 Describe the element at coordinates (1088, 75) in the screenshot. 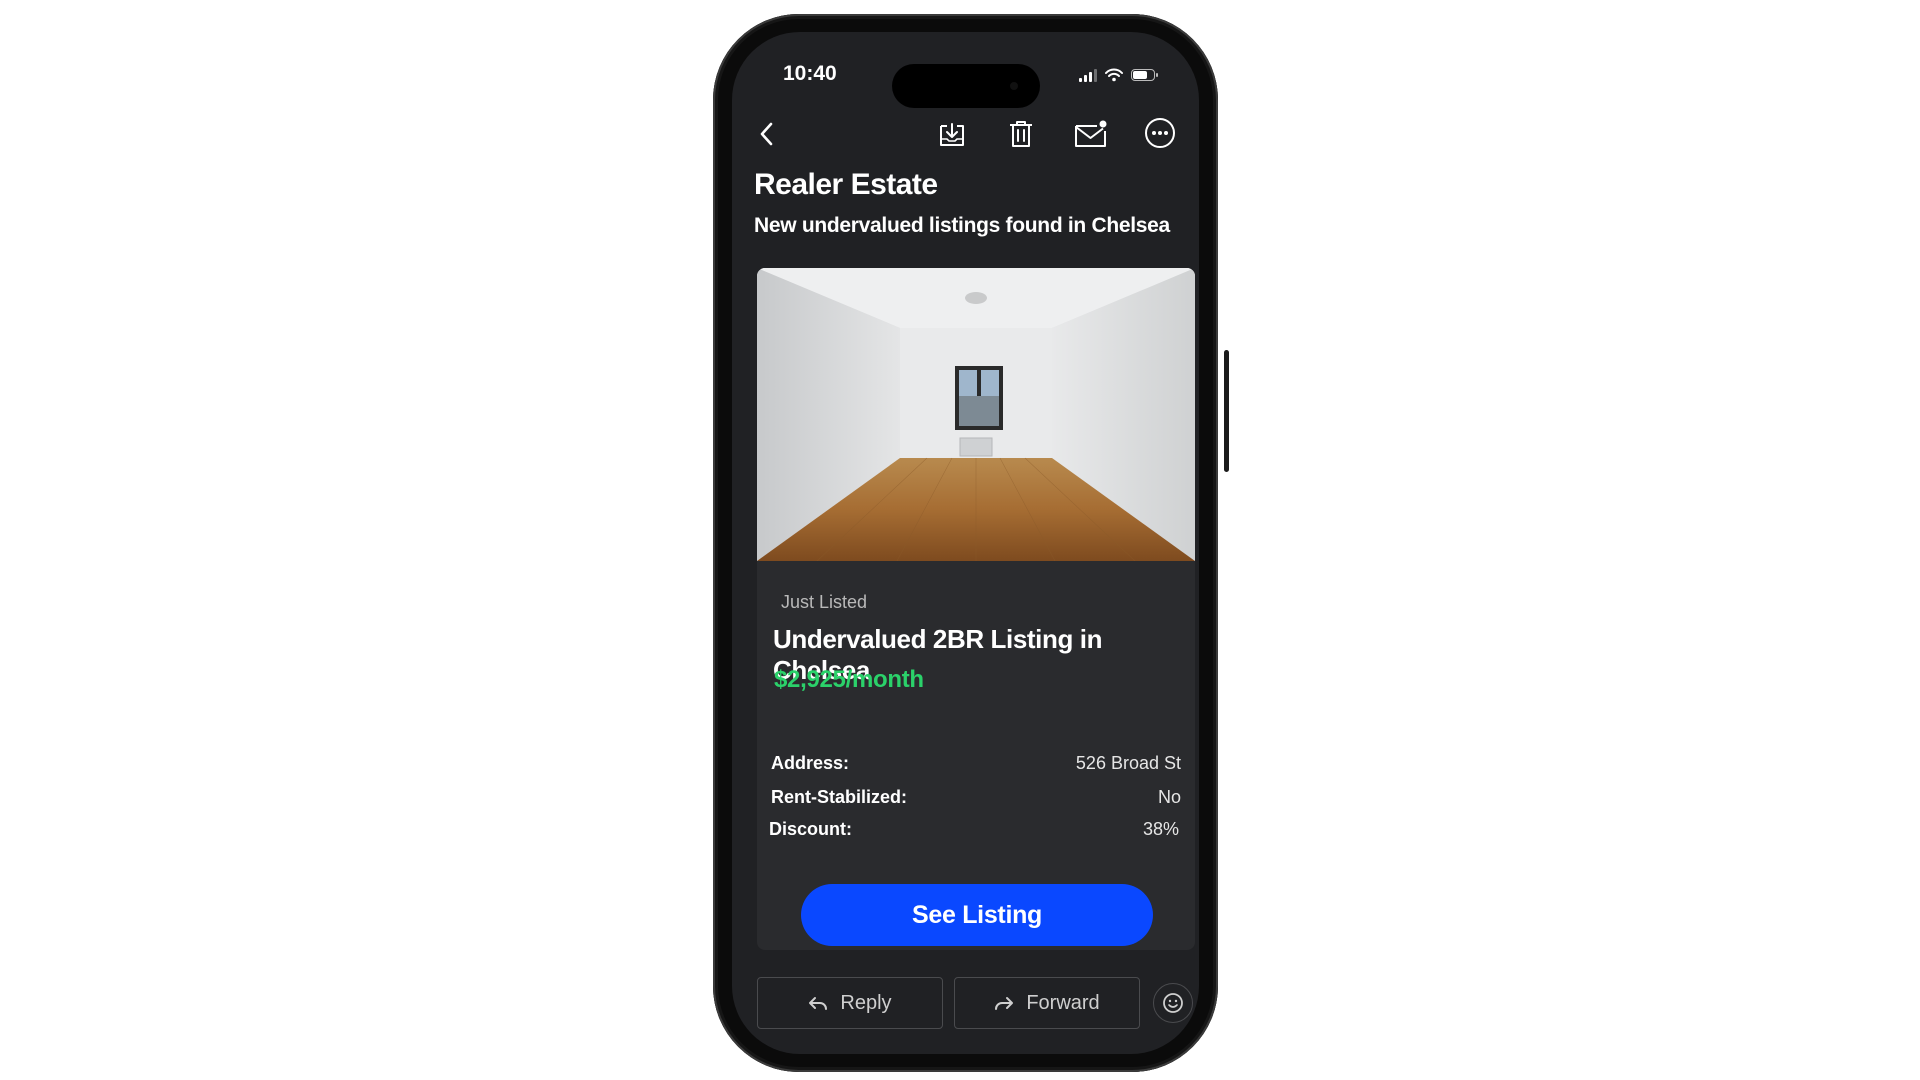

I see `signal-icon` at that location.